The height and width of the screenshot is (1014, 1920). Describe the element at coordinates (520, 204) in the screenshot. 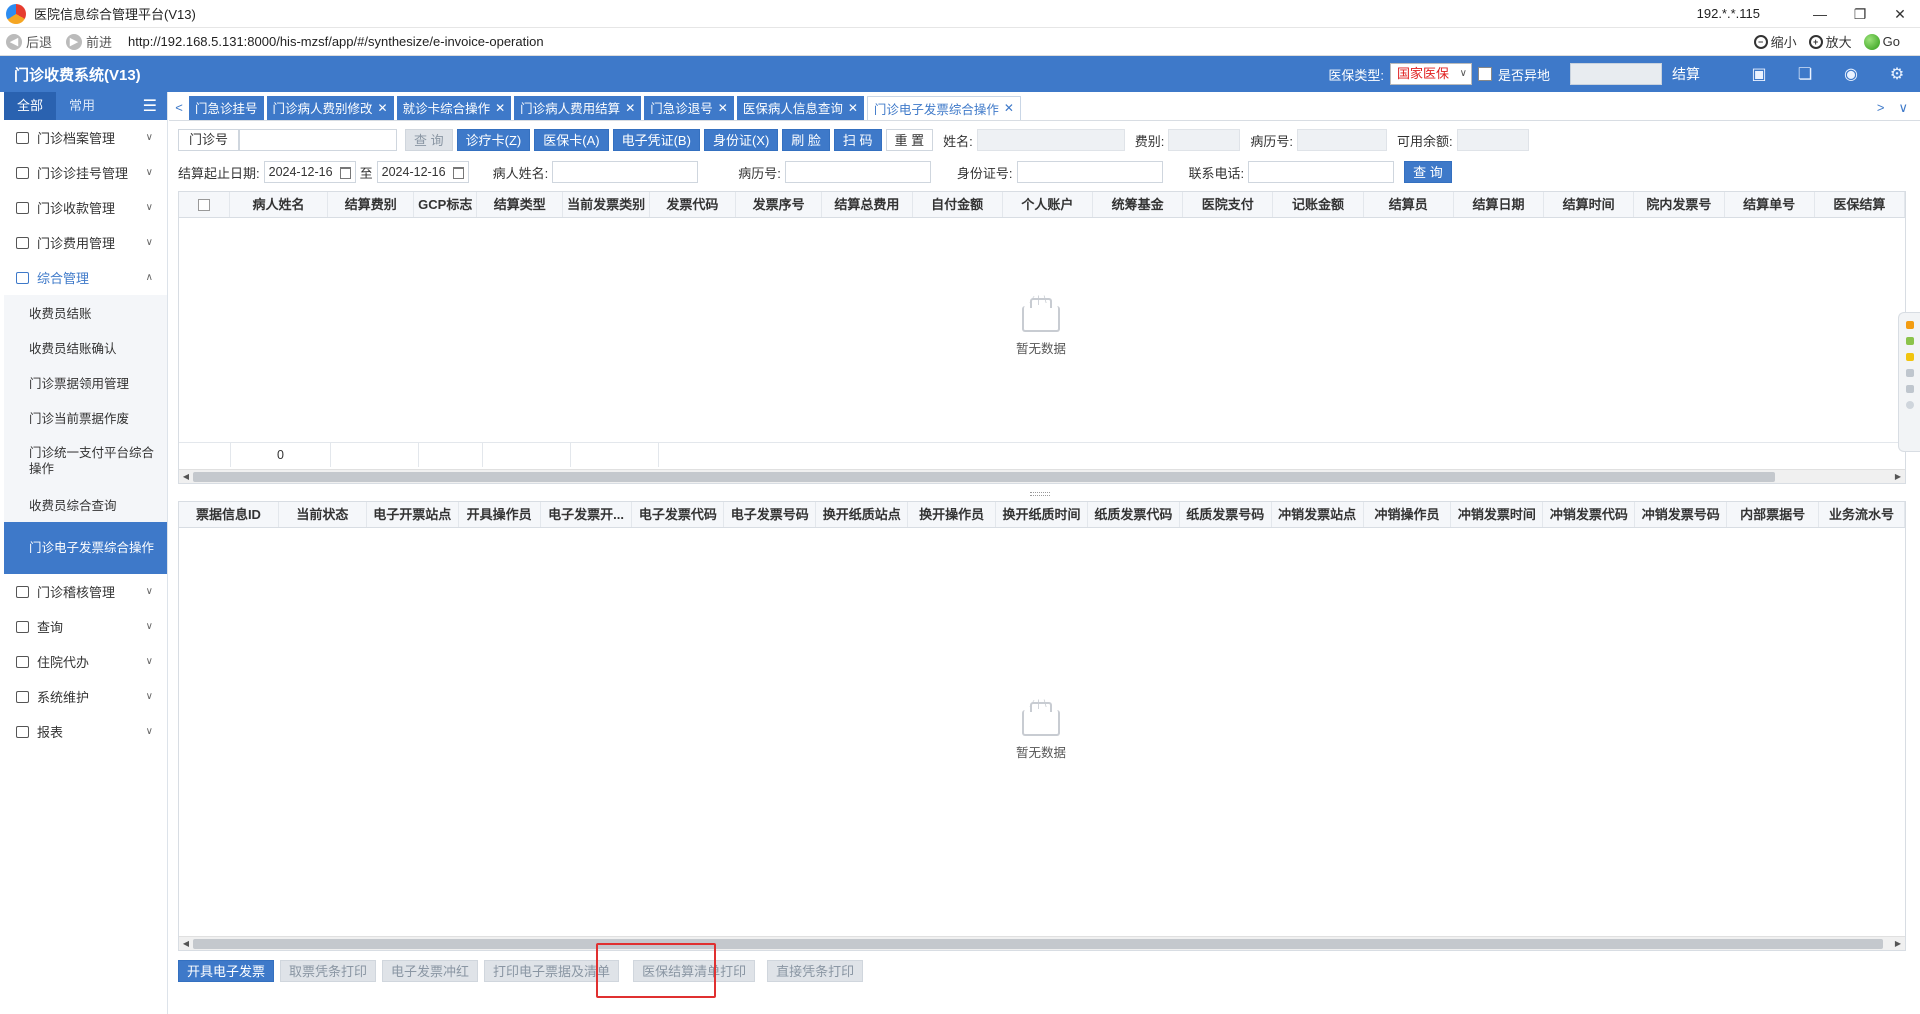

I see `column-header: 结算类型` at that location.